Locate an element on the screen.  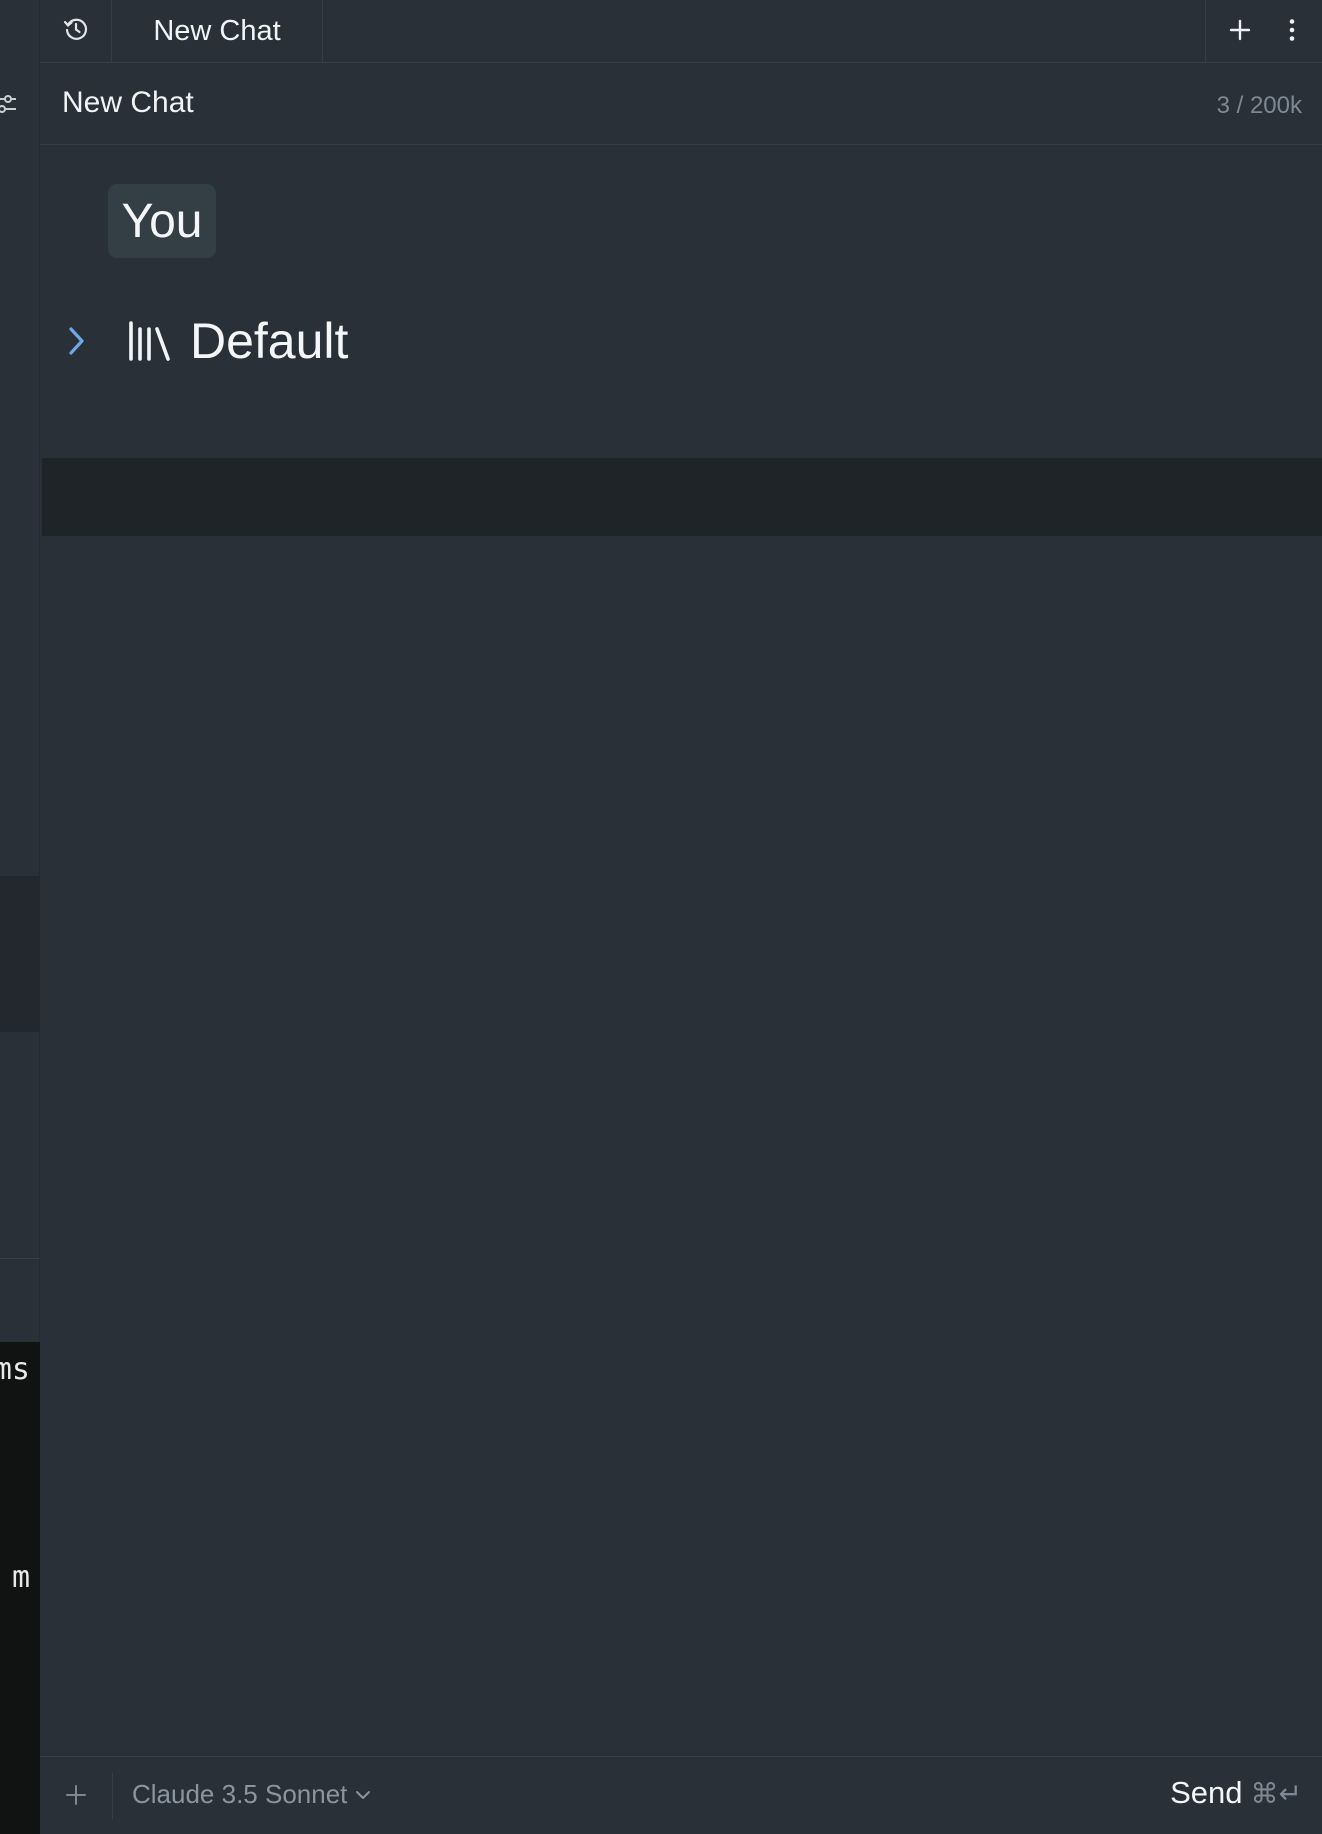
message-input is located at coordinates (682, 497).